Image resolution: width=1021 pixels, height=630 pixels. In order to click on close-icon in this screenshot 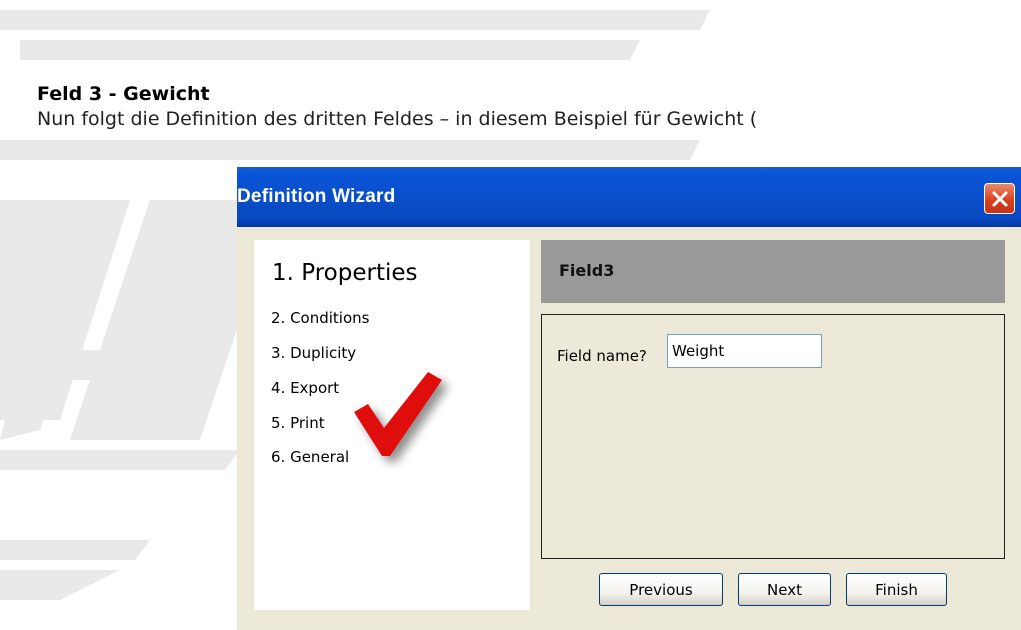, I will do `click(999, 198)`.